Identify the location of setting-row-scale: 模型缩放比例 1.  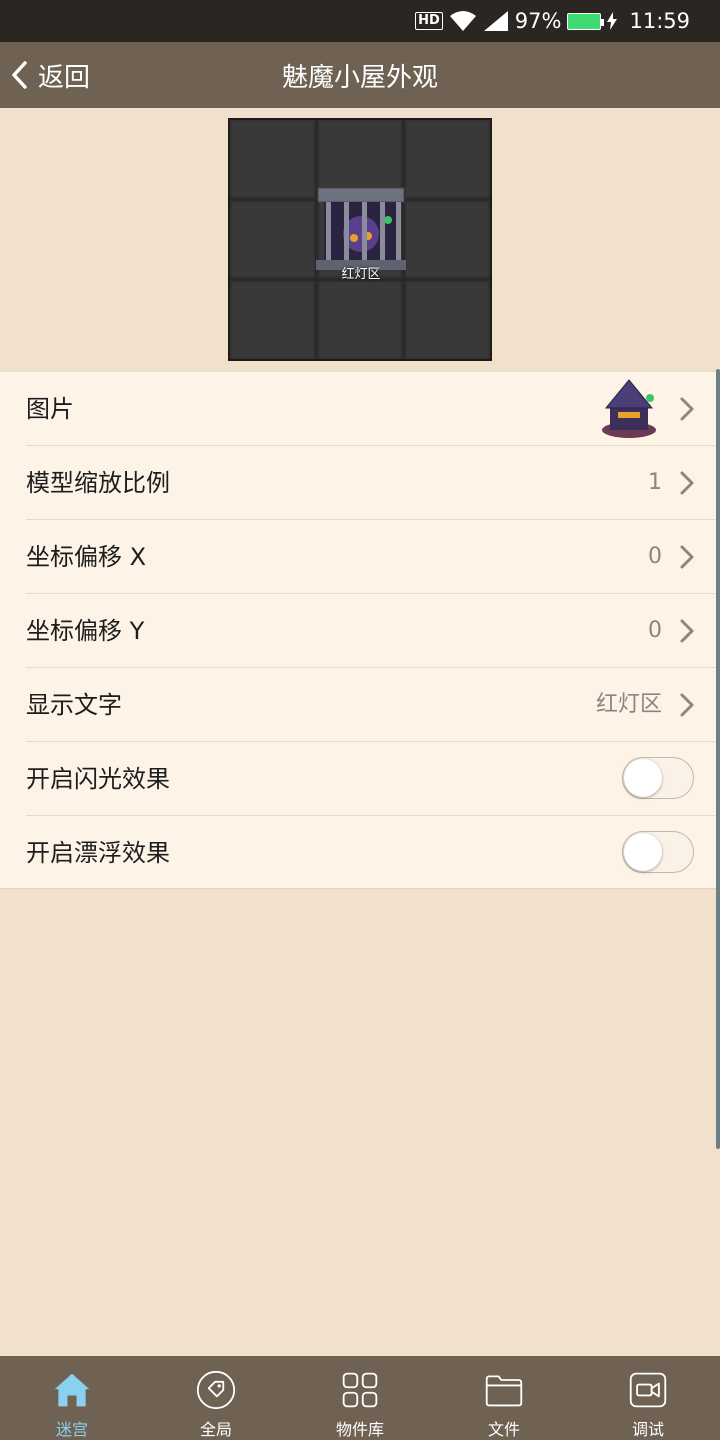
(360, 483).